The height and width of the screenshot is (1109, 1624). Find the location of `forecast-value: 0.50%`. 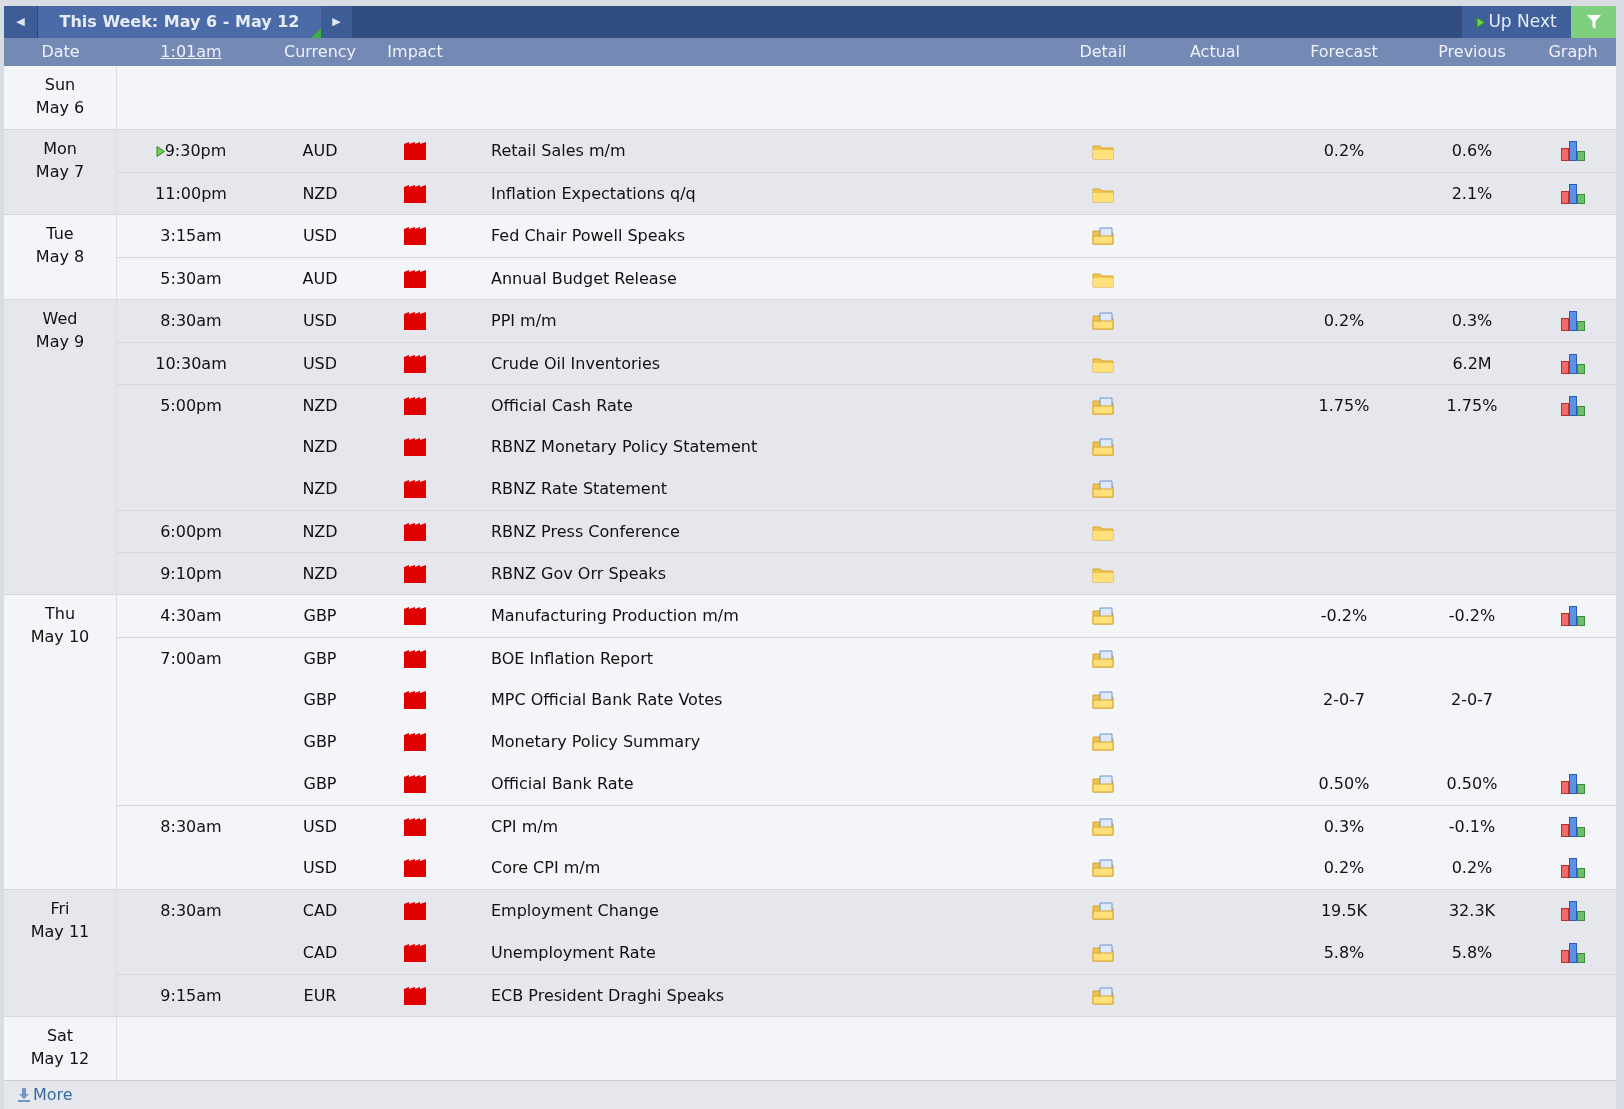

forecast-value: 0.50% is located at coordinates (1344, 784).